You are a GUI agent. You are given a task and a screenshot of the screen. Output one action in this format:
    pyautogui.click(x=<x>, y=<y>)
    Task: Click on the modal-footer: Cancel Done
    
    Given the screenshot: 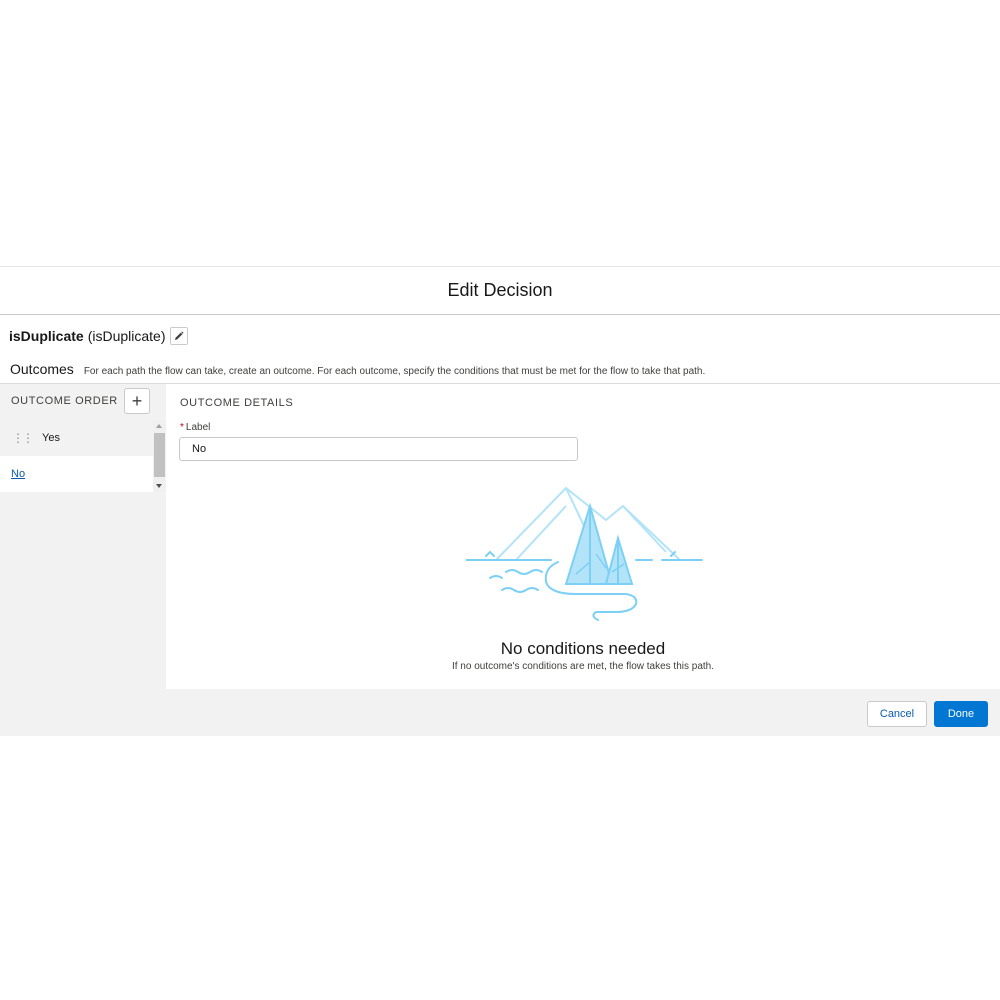 What is the action you would take?
    pyautogui.click(x=500, y=712)
    